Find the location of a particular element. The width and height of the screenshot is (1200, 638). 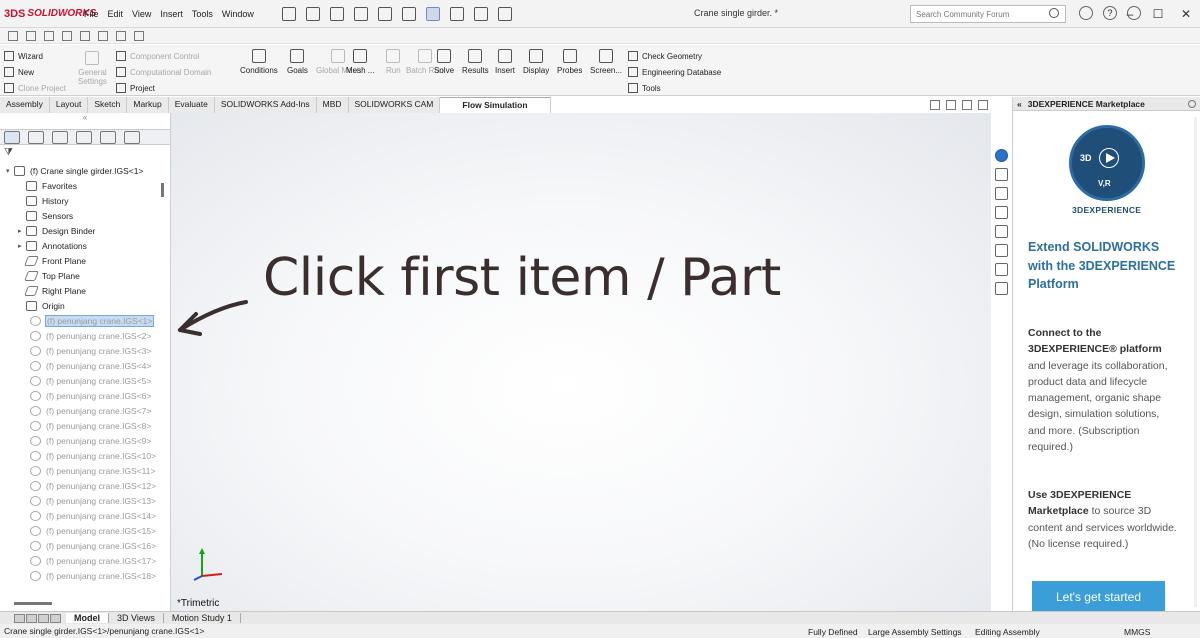

tree-item-annotations: ▸ Annotations is located at coordinates (85, 245).